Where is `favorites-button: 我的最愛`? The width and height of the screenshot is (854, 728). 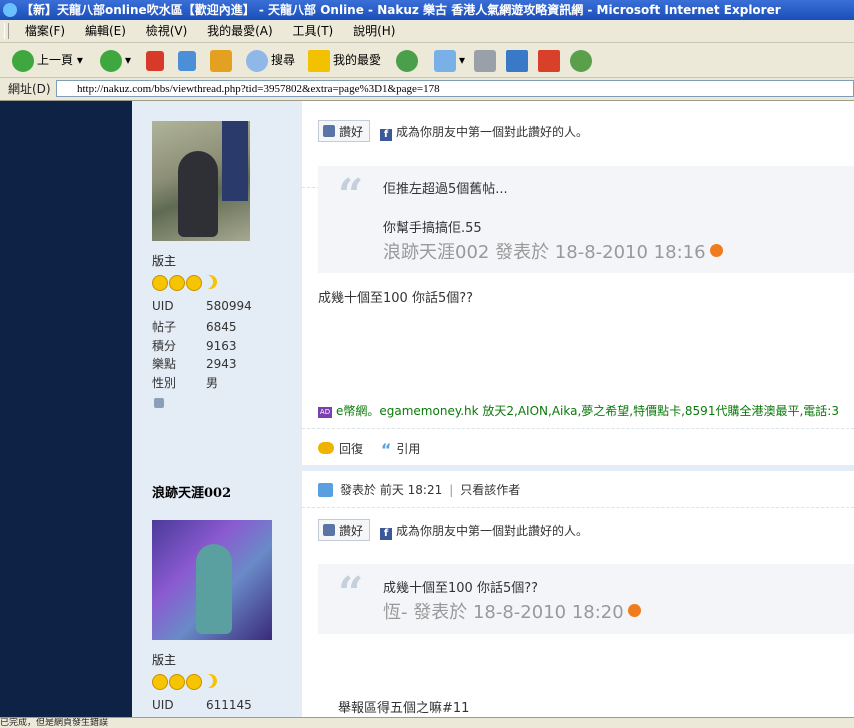 favorites-button: 我的最愛 is located at coordinates (344, 60).